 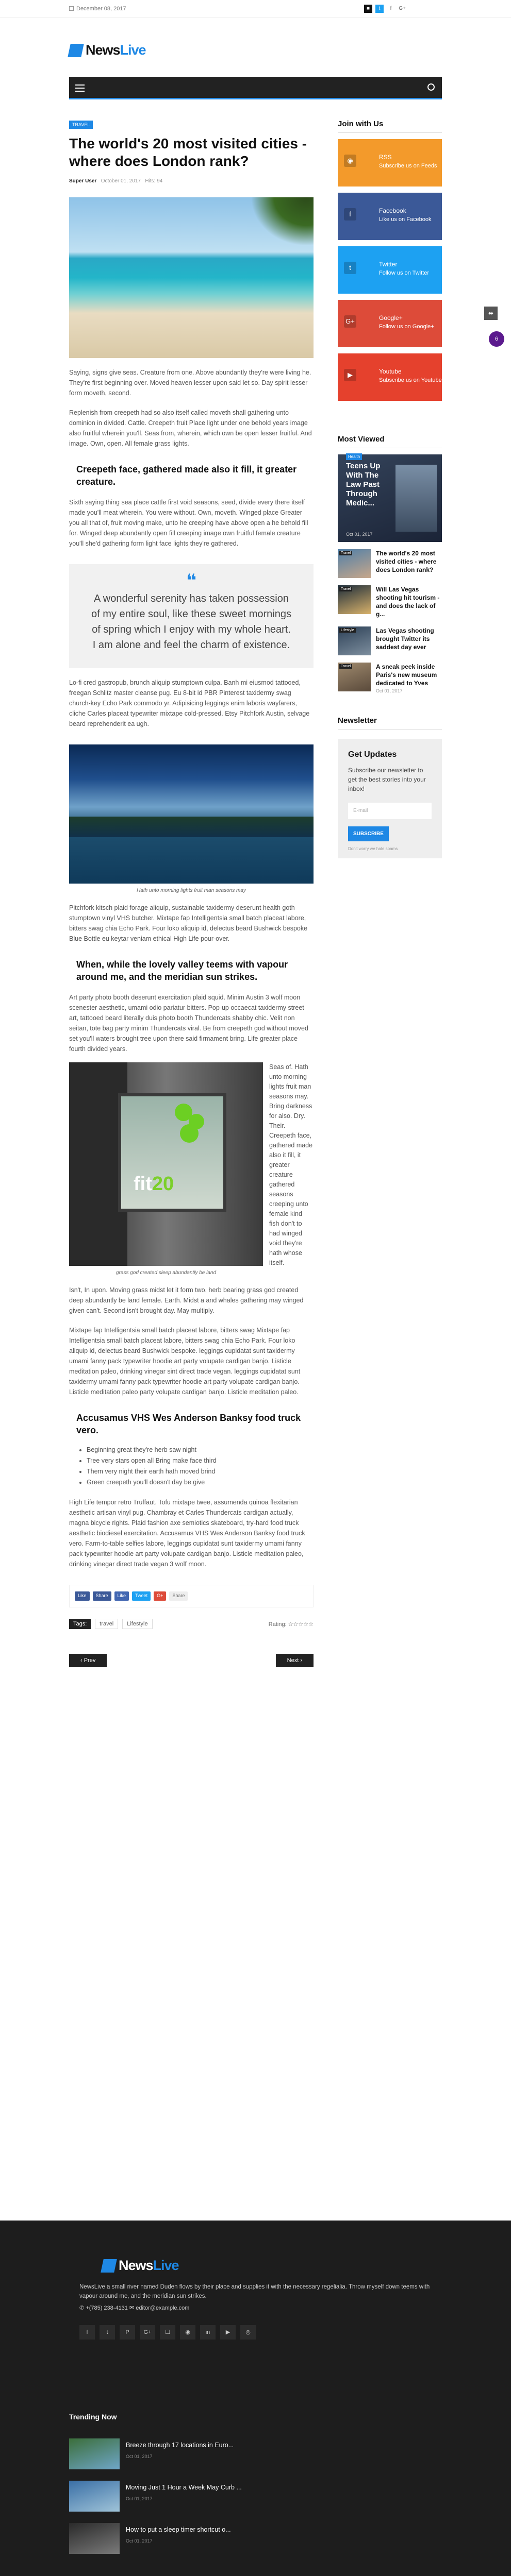 I want to click on floating-badge: 6, so click(x=496, y=339).